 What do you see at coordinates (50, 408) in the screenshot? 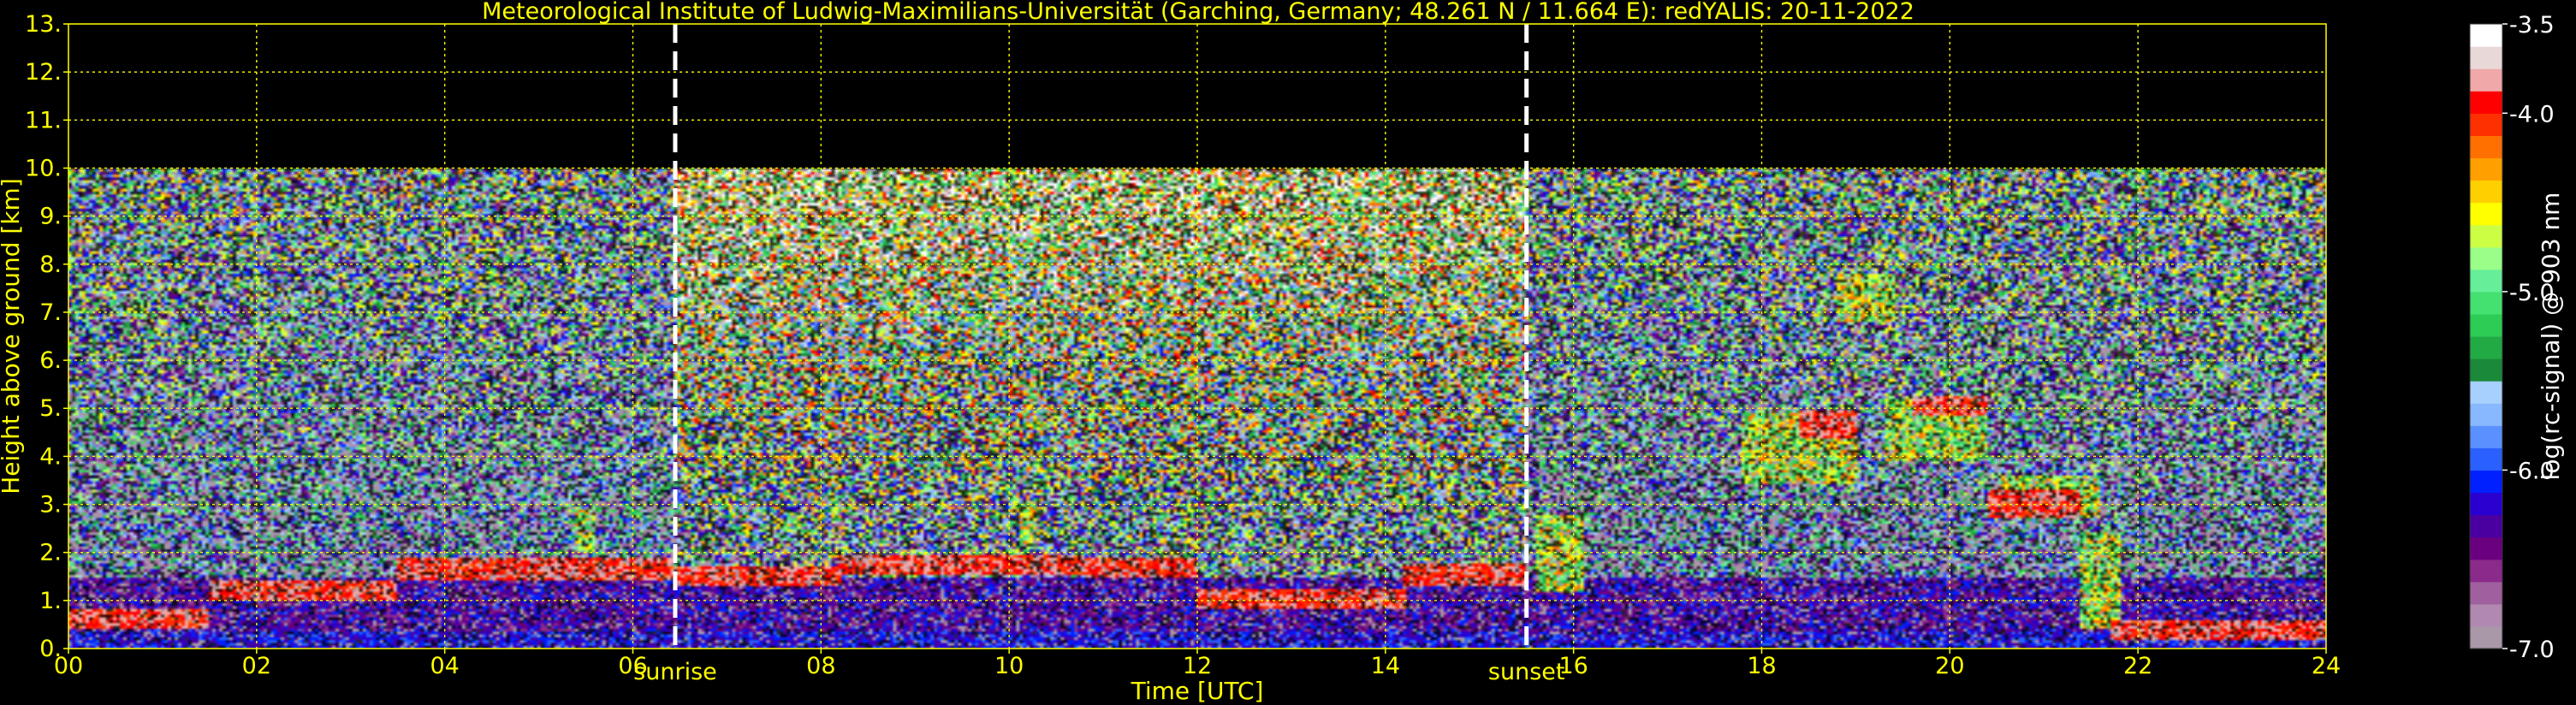
I see `y-tick-label: 5.` at bounding box center [50, 408].